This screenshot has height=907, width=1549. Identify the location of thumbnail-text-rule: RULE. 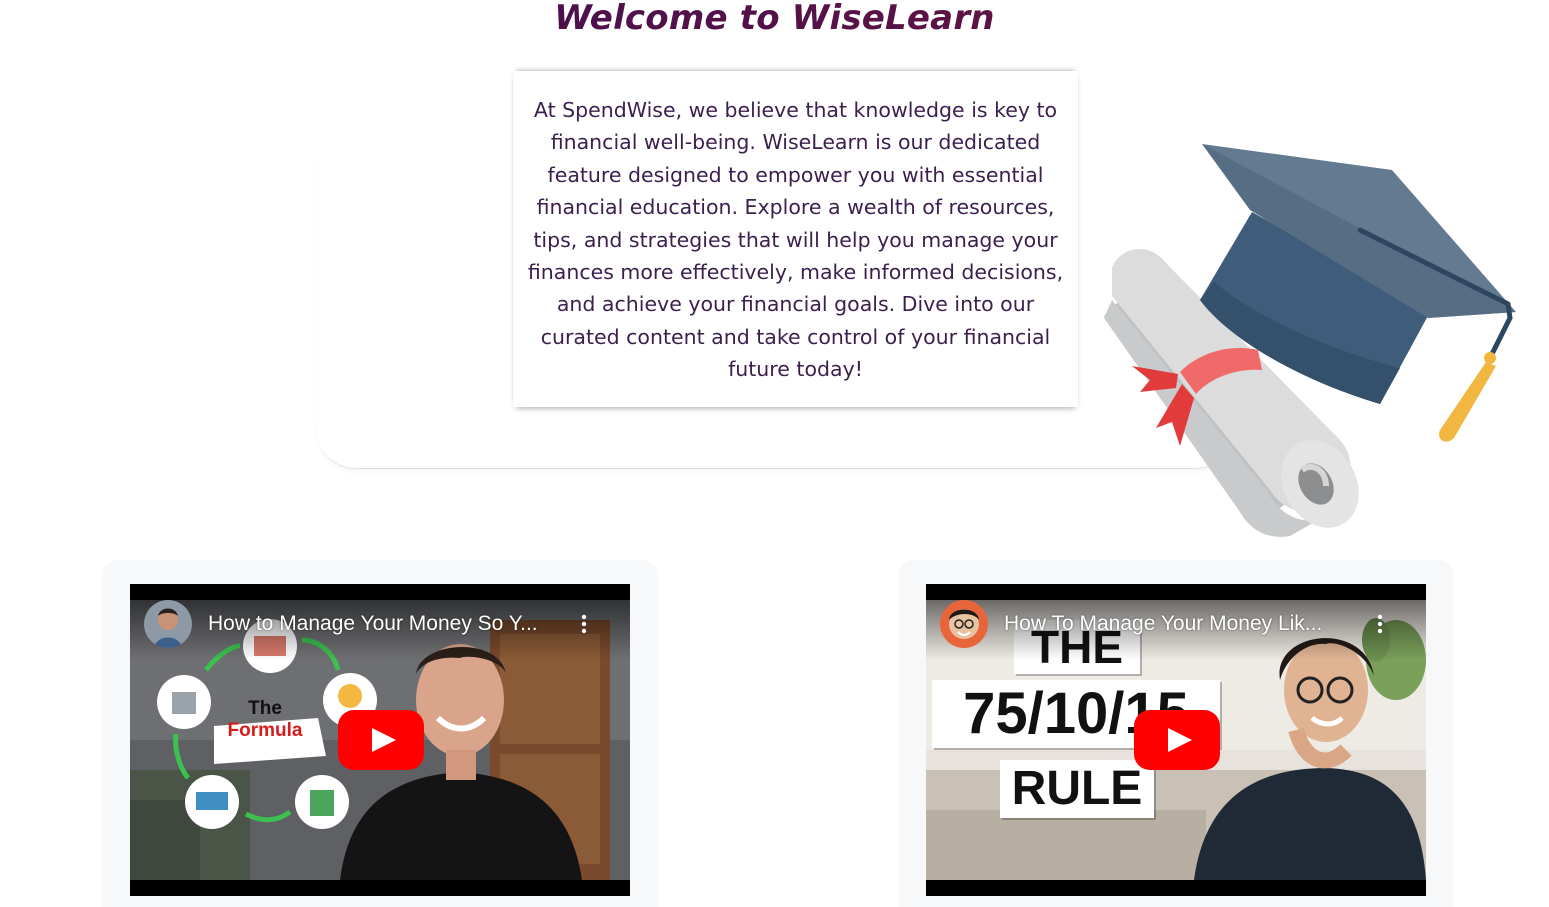
(1077, 789).